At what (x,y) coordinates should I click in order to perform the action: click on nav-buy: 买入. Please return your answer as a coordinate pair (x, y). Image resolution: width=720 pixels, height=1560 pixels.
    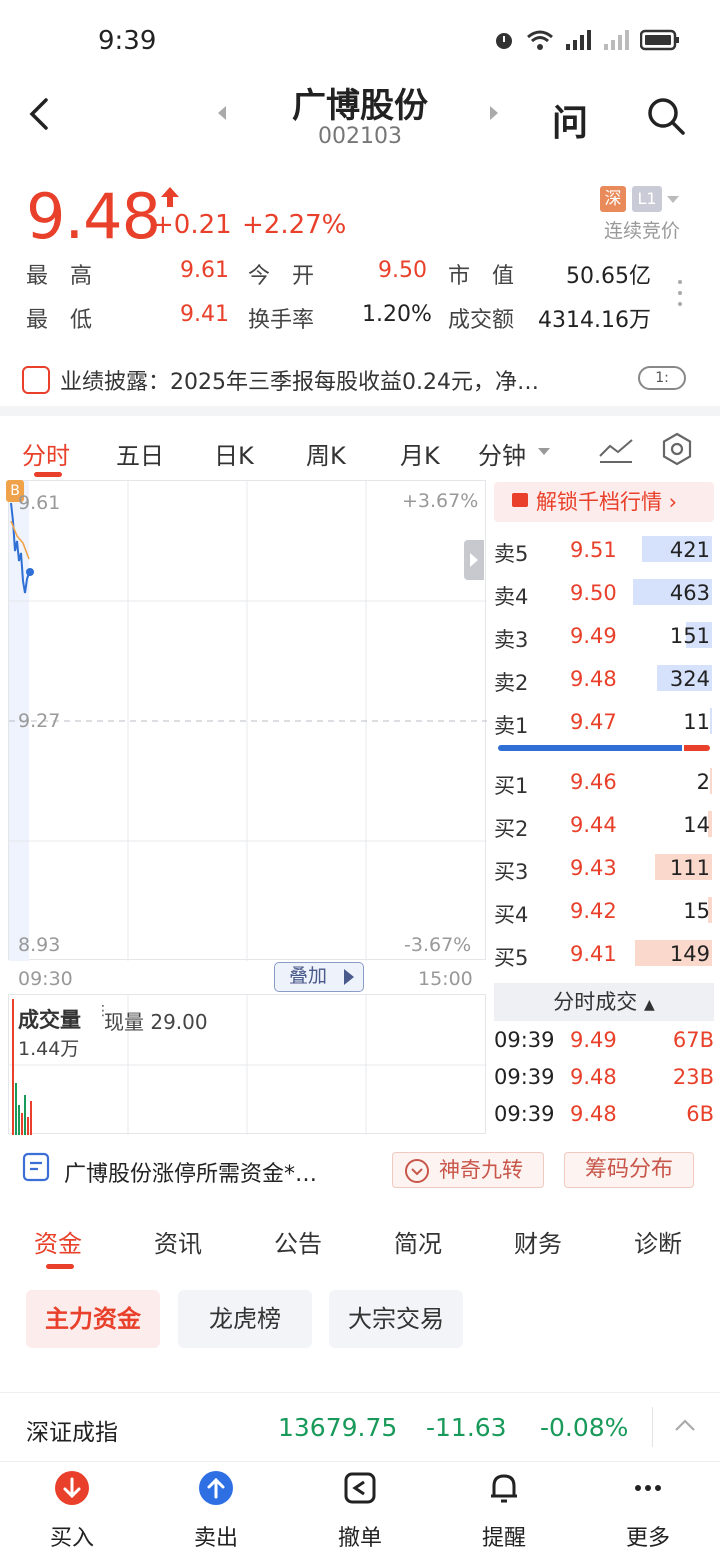
    Looking at the image, I should click on (72, 1511).